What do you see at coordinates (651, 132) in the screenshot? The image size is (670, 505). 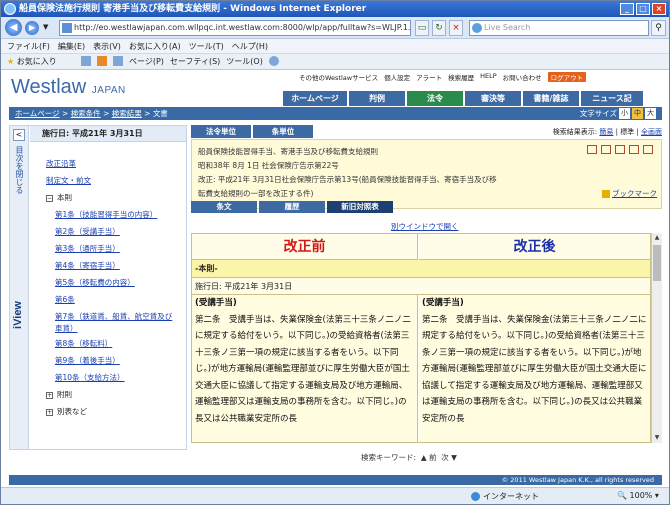 I see `display-fullscreen-link: 全画面` at bounding box center [651, 132].